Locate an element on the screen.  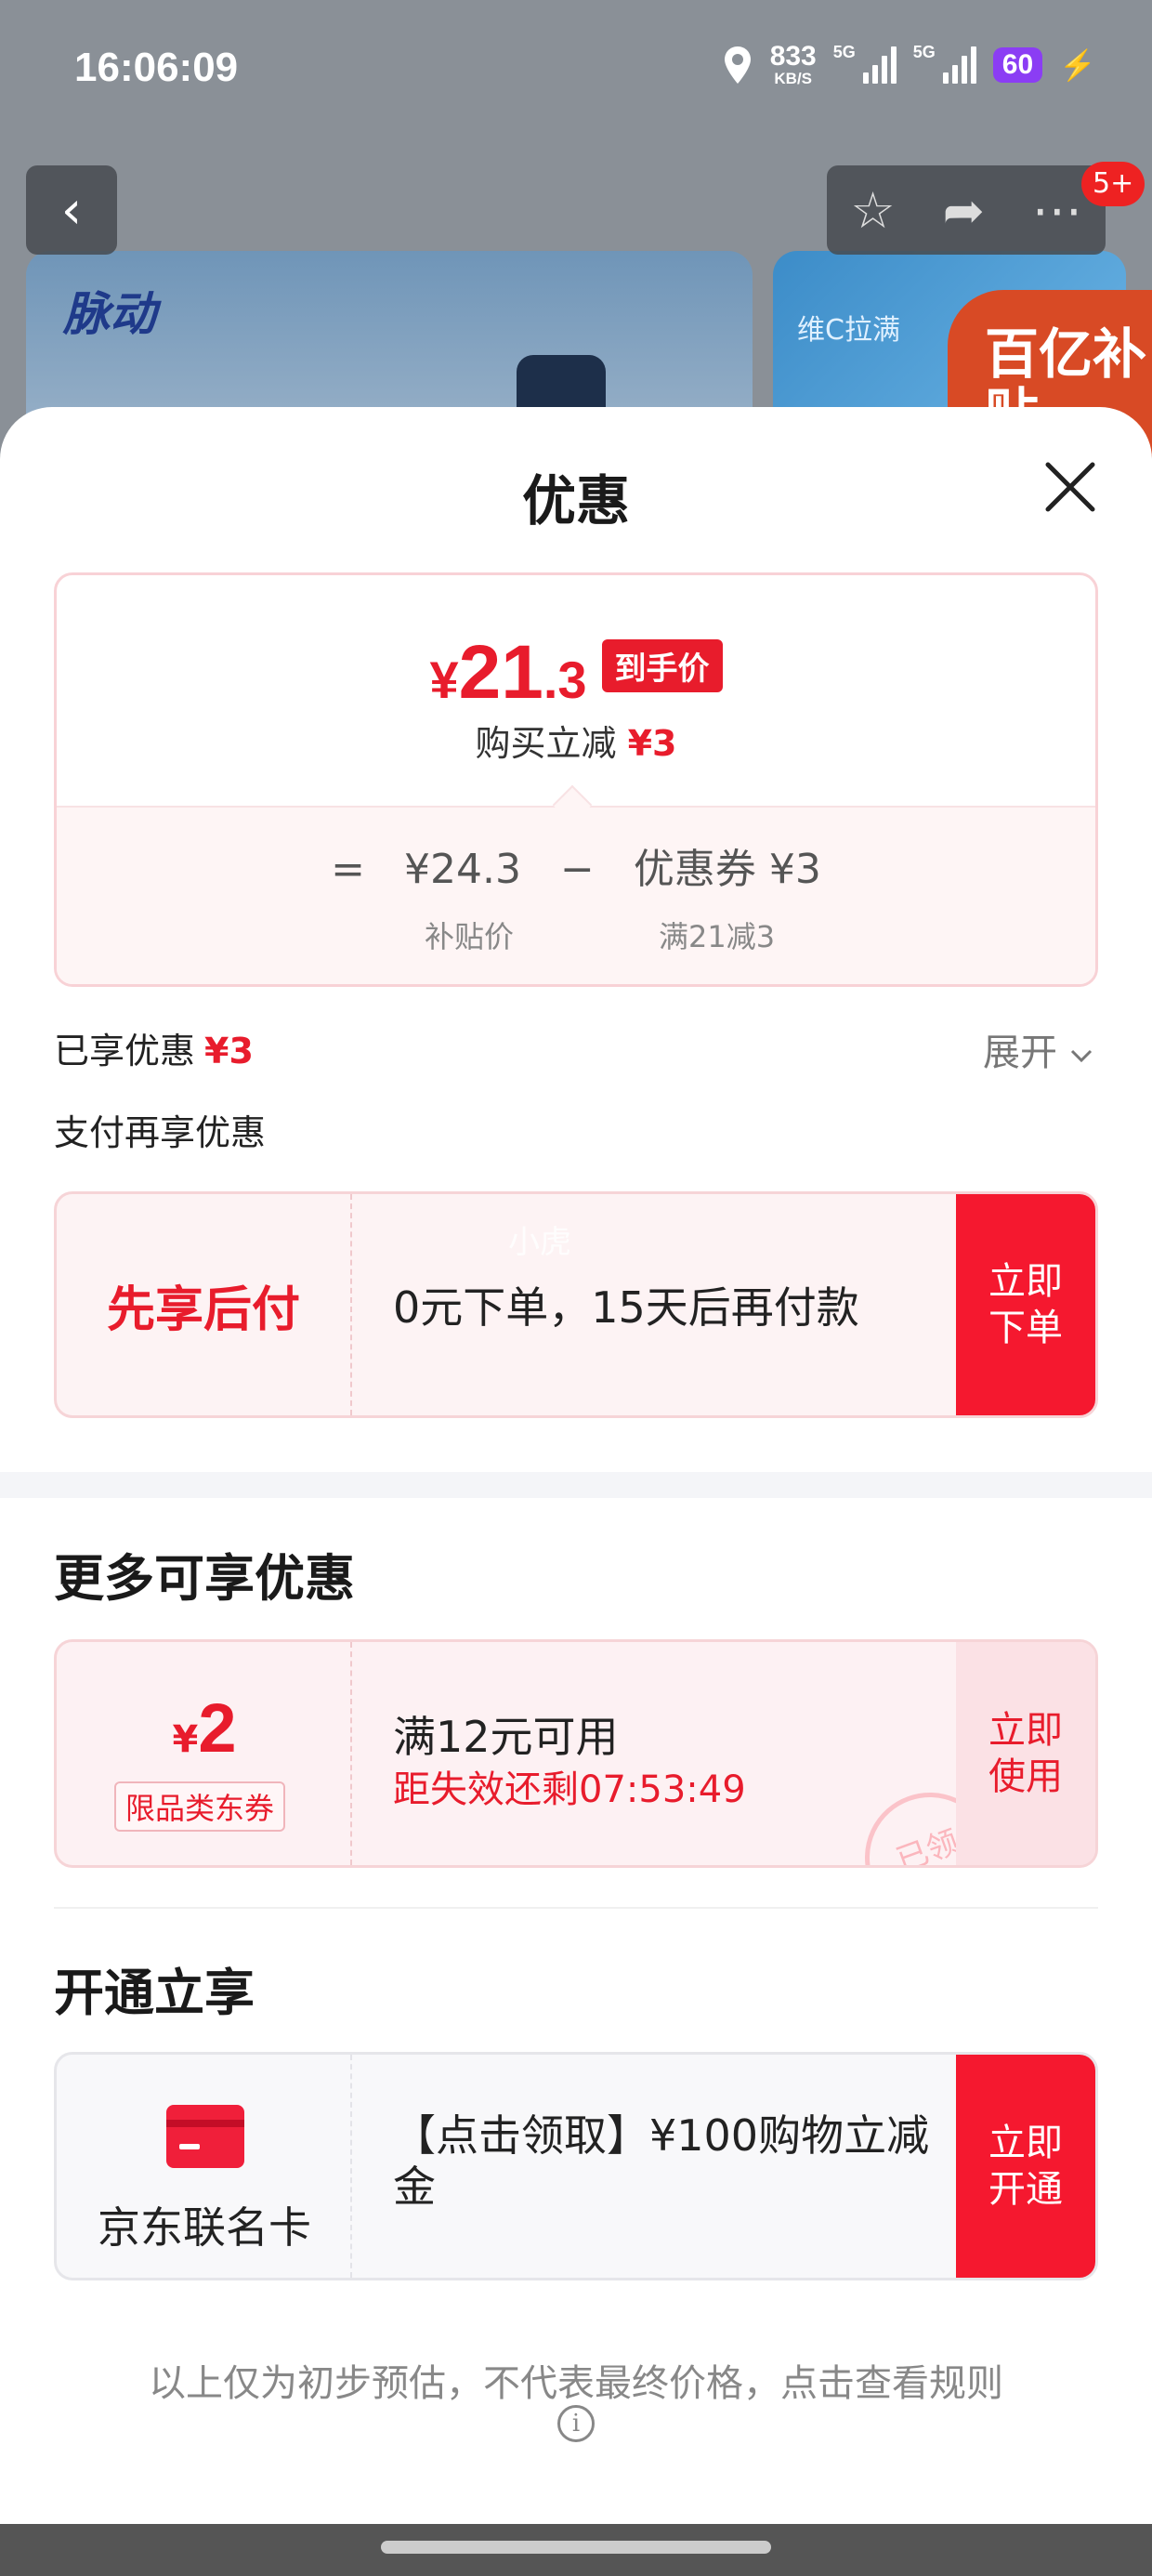
coupon-amount-area: ¥2 限品类东券 is located at coordinates (204, 1753).